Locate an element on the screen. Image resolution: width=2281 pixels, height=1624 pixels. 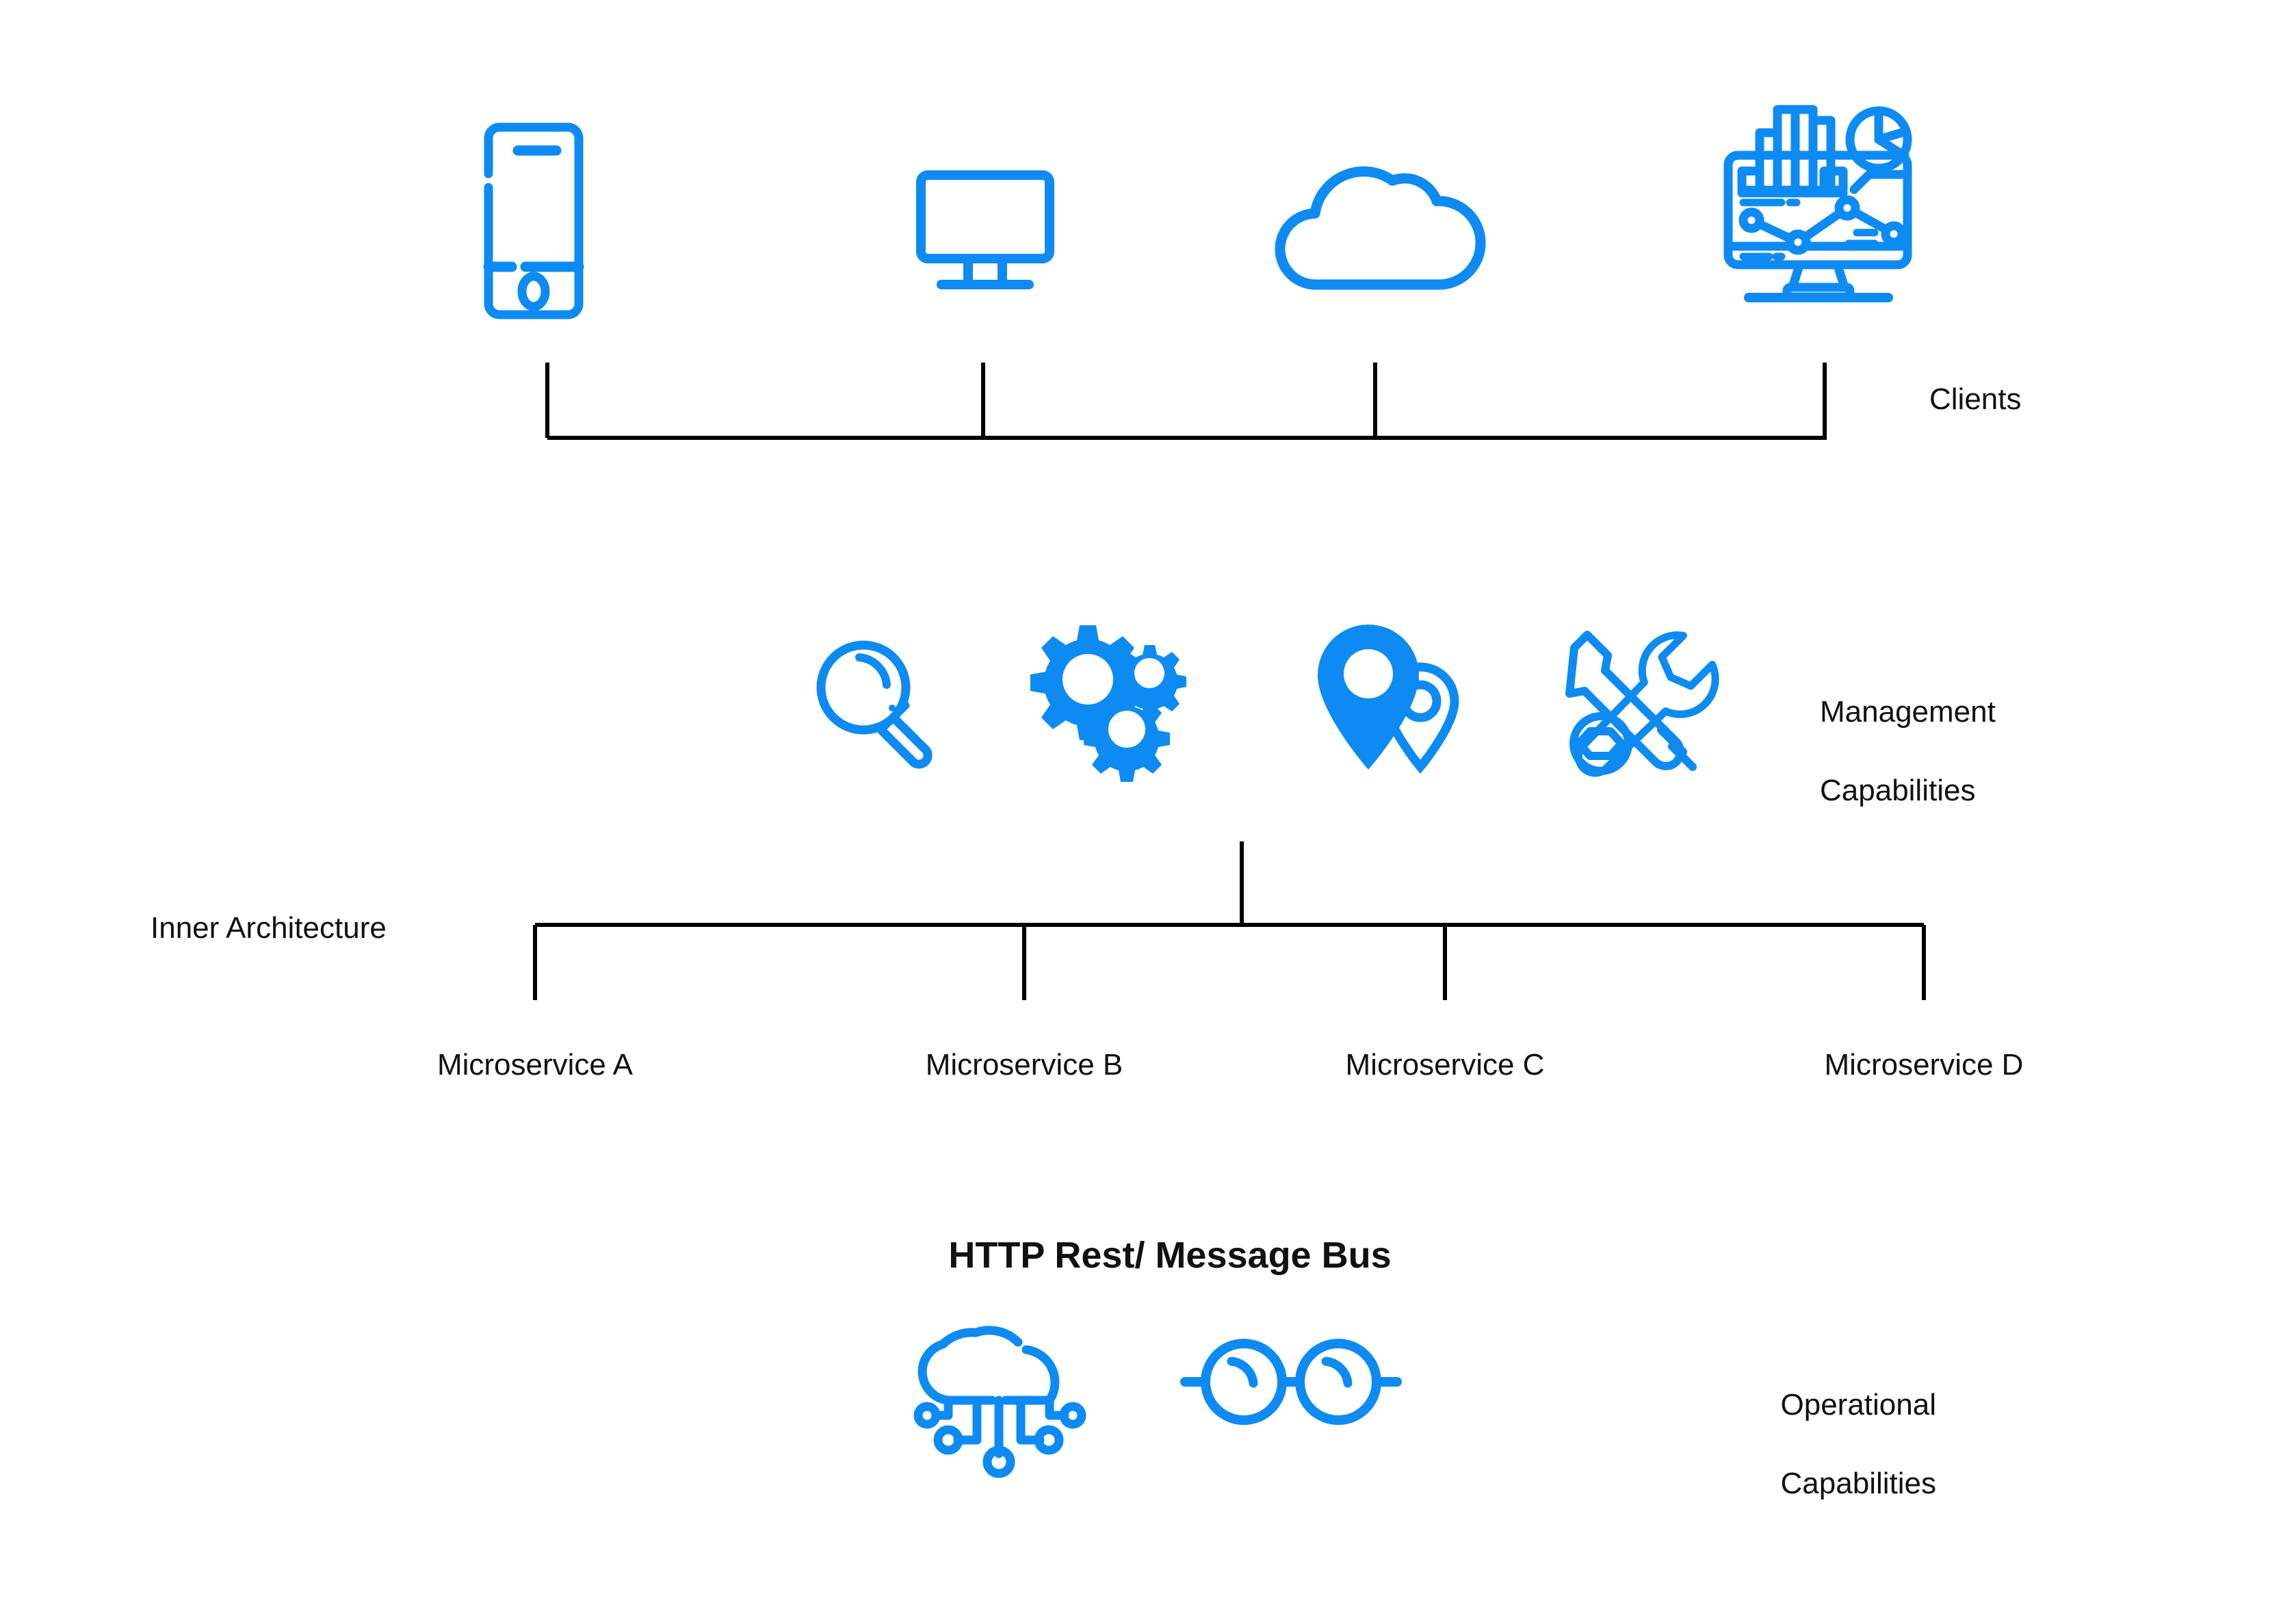
microservice-c-label: Microservice C is located at coordinates (1445, 1065).